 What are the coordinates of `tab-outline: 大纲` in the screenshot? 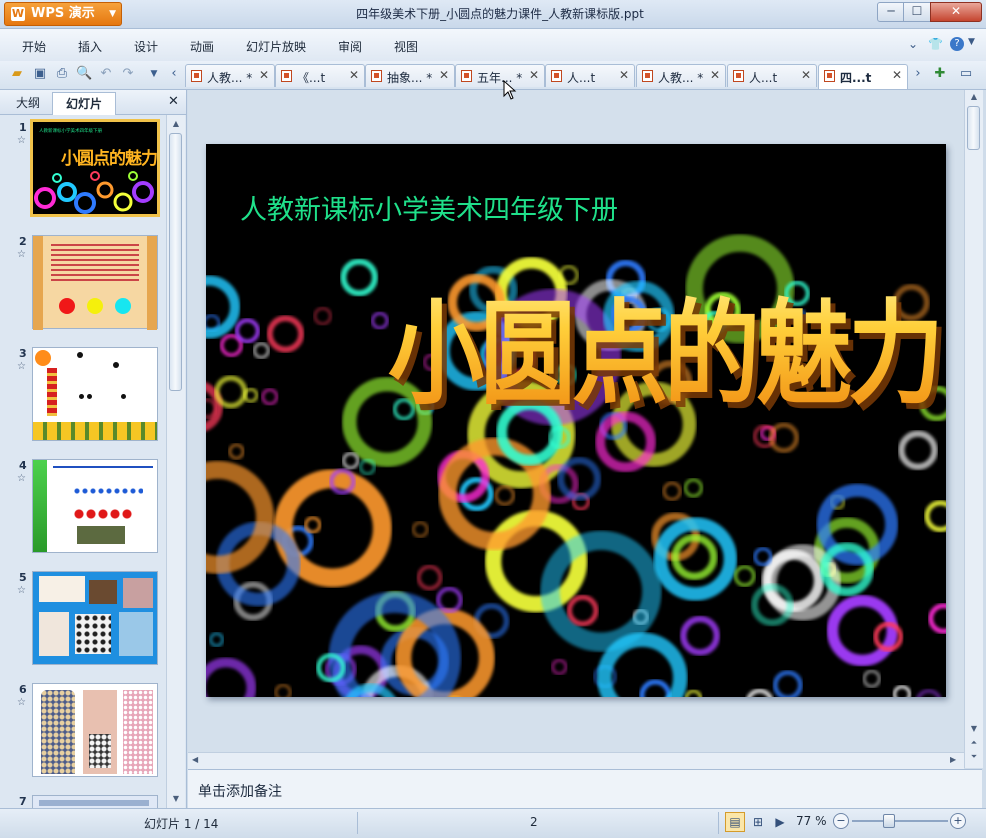 It's located at (28, 103).